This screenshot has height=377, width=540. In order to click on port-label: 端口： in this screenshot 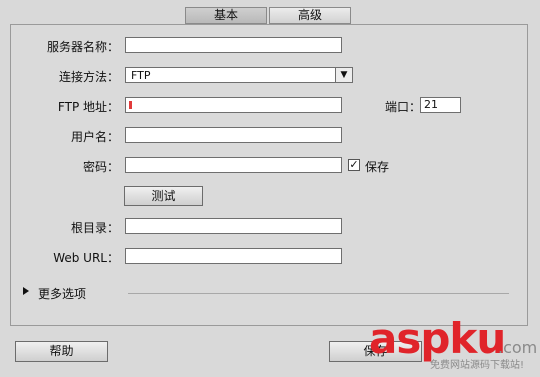, I will do `click(403, 107)`.